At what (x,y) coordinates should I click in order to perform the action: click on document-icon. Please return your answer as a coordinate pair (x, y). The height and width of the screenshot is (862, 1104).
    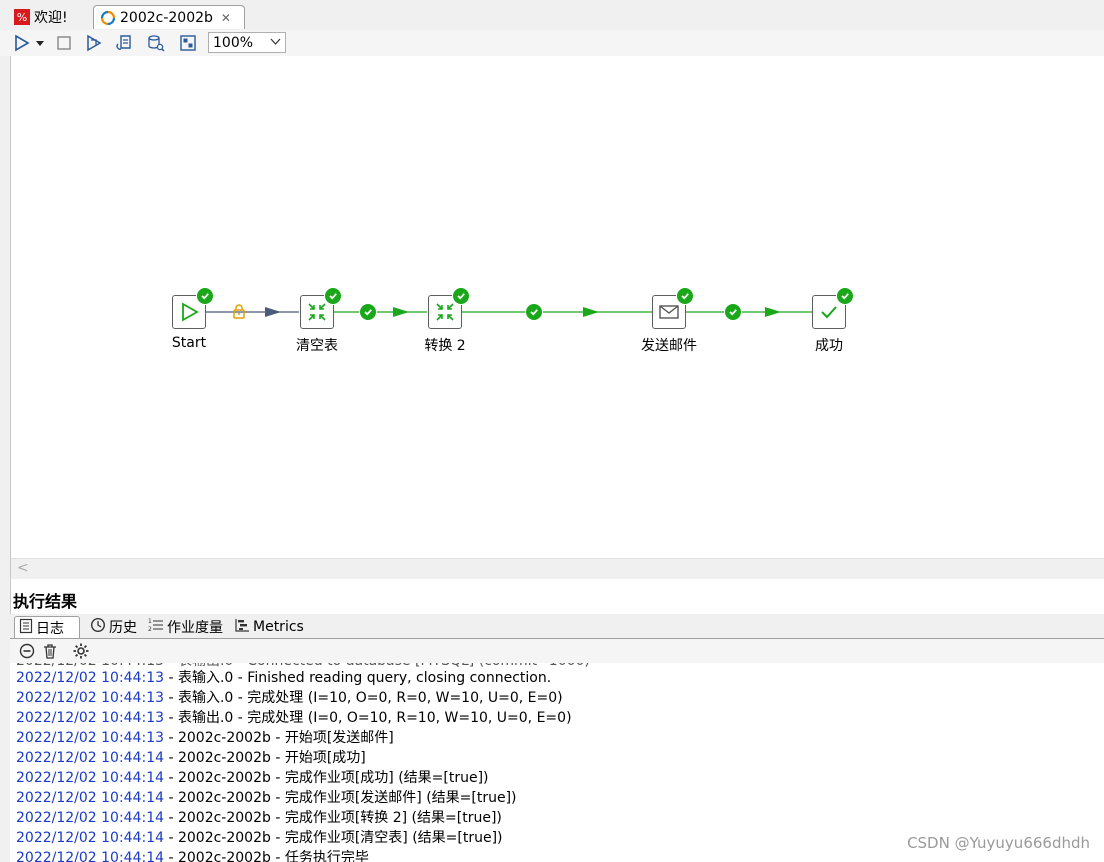
    Looking at the image, I should click on (26, 628).